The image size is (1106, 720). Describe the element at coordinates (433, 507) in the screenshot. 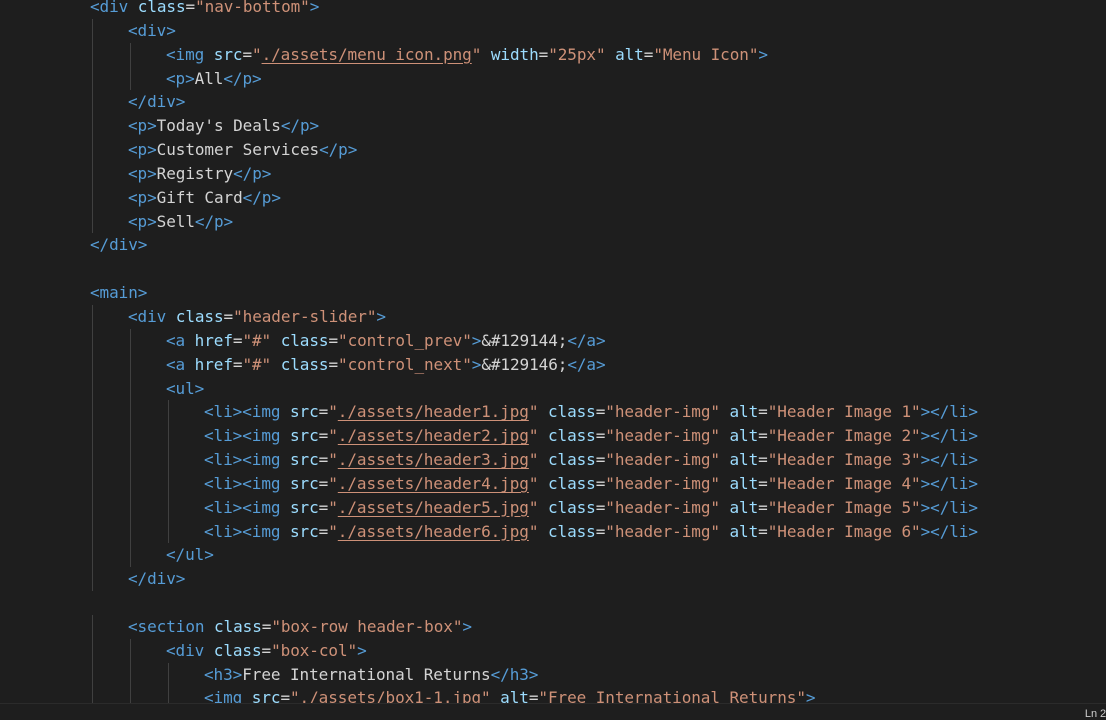

I see `code-path-link: ./assets/header5.jpg` at that location.